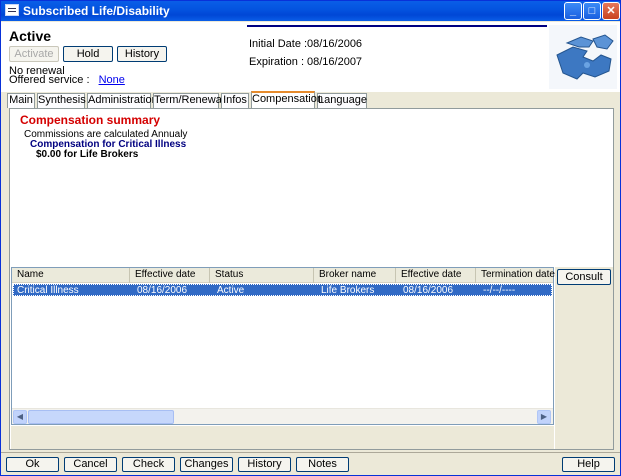  I want to click on check-button: Check, so click(148, 464).